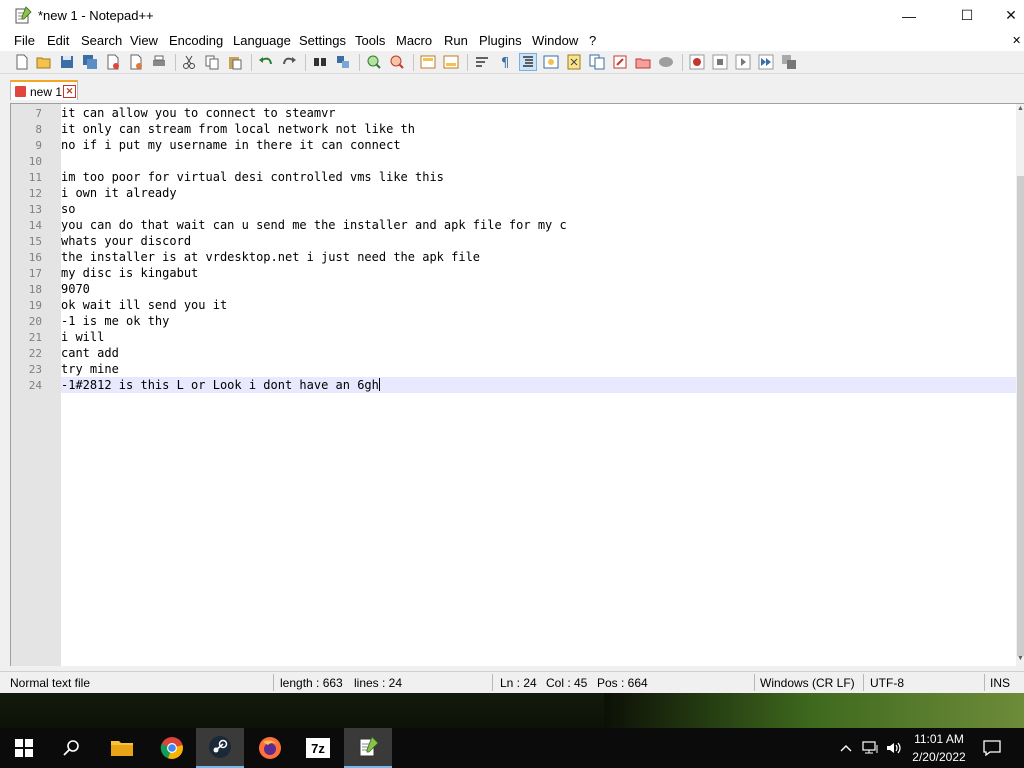 The image size is (1024, 768). What do you see at coordinates (720, 62) in the screenshot?
I see `stop-macro-icon` at bounding box center [720, 62].